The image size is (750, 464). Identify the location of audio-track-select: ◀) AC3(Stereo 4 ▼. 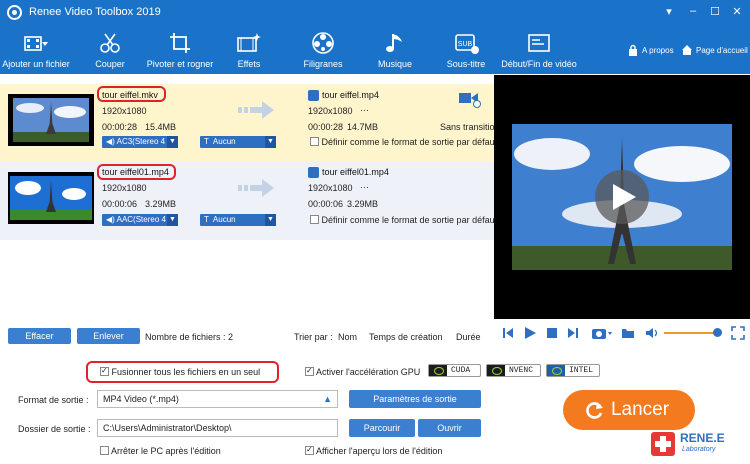
(140, 142).